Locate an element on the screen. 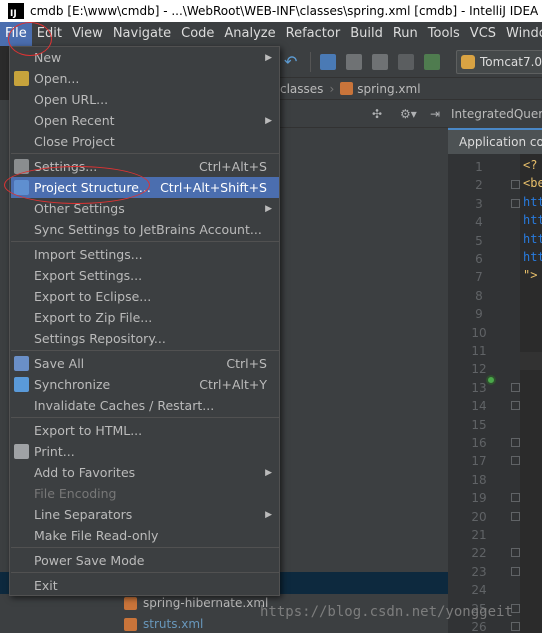 The image size is (542, 633). line-number: 15 is located at coordinates (479, 424).